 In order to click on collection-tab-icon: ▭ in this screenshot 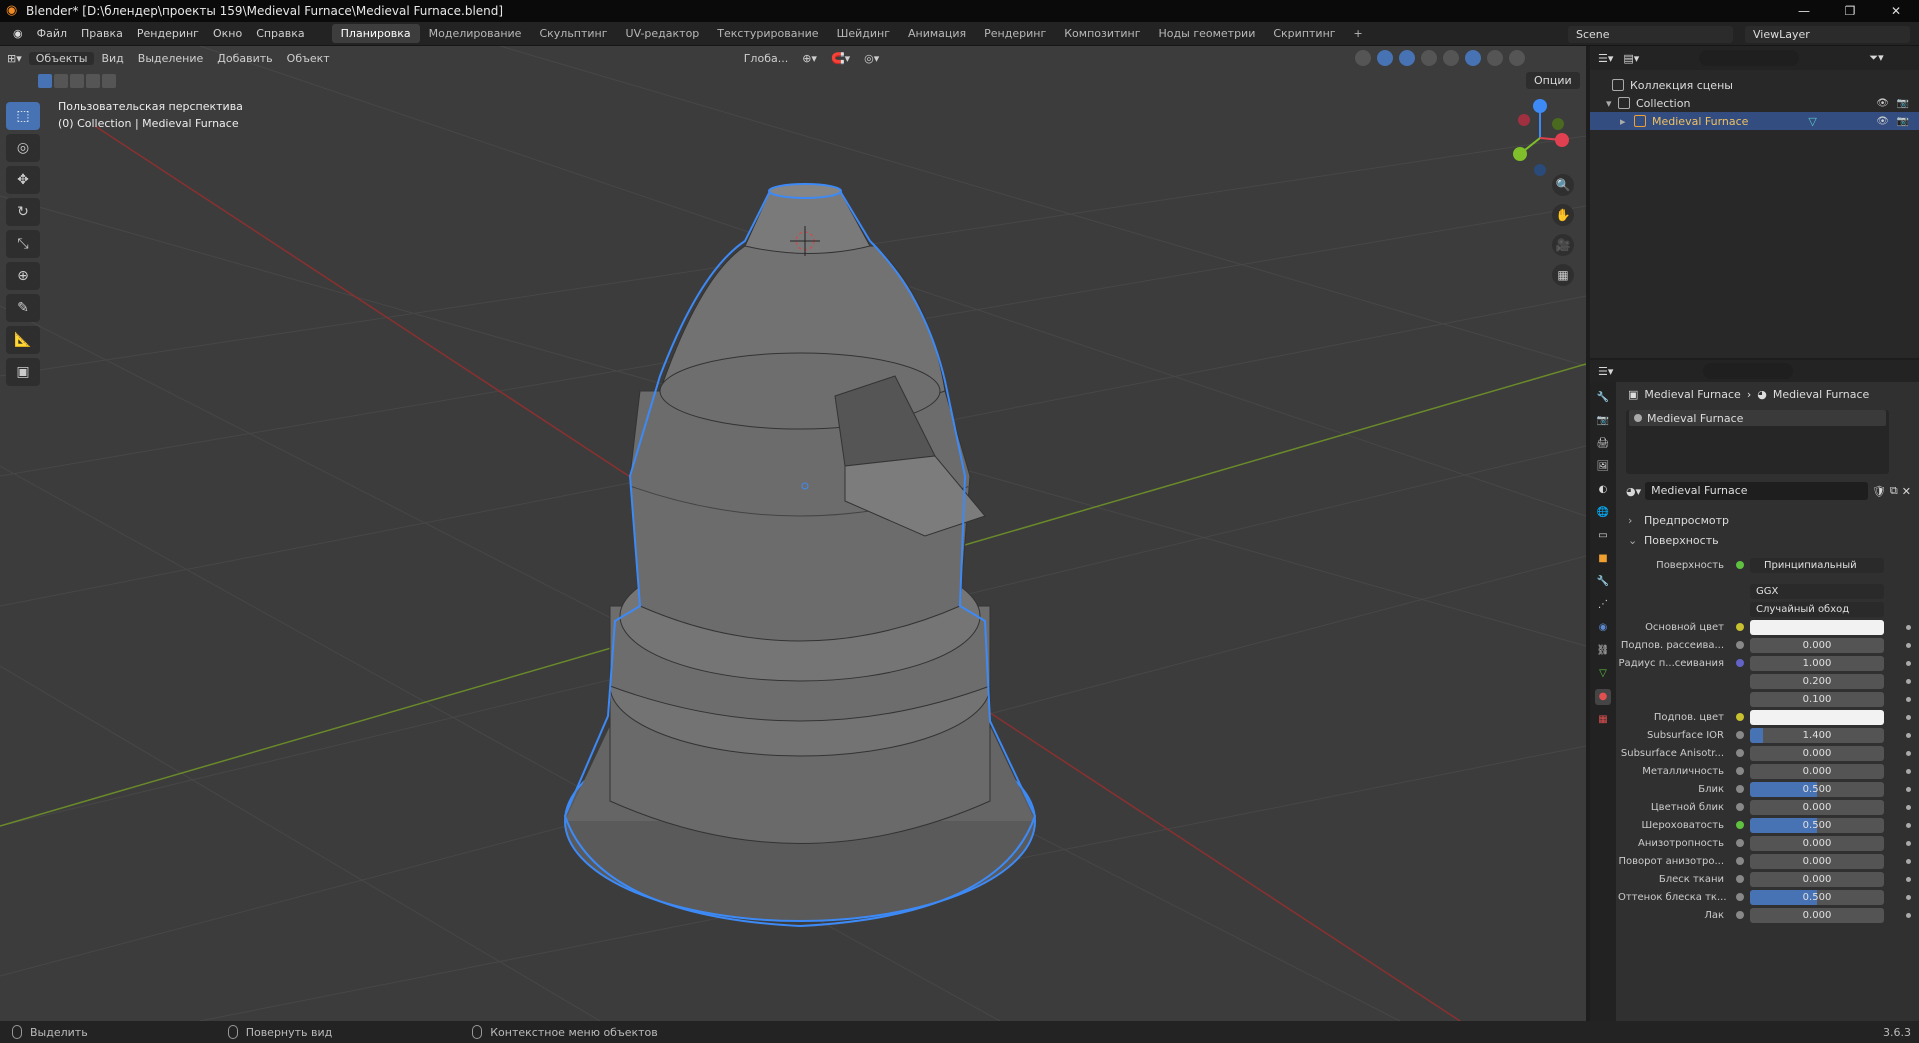, I will do `click(1603, 536)`.